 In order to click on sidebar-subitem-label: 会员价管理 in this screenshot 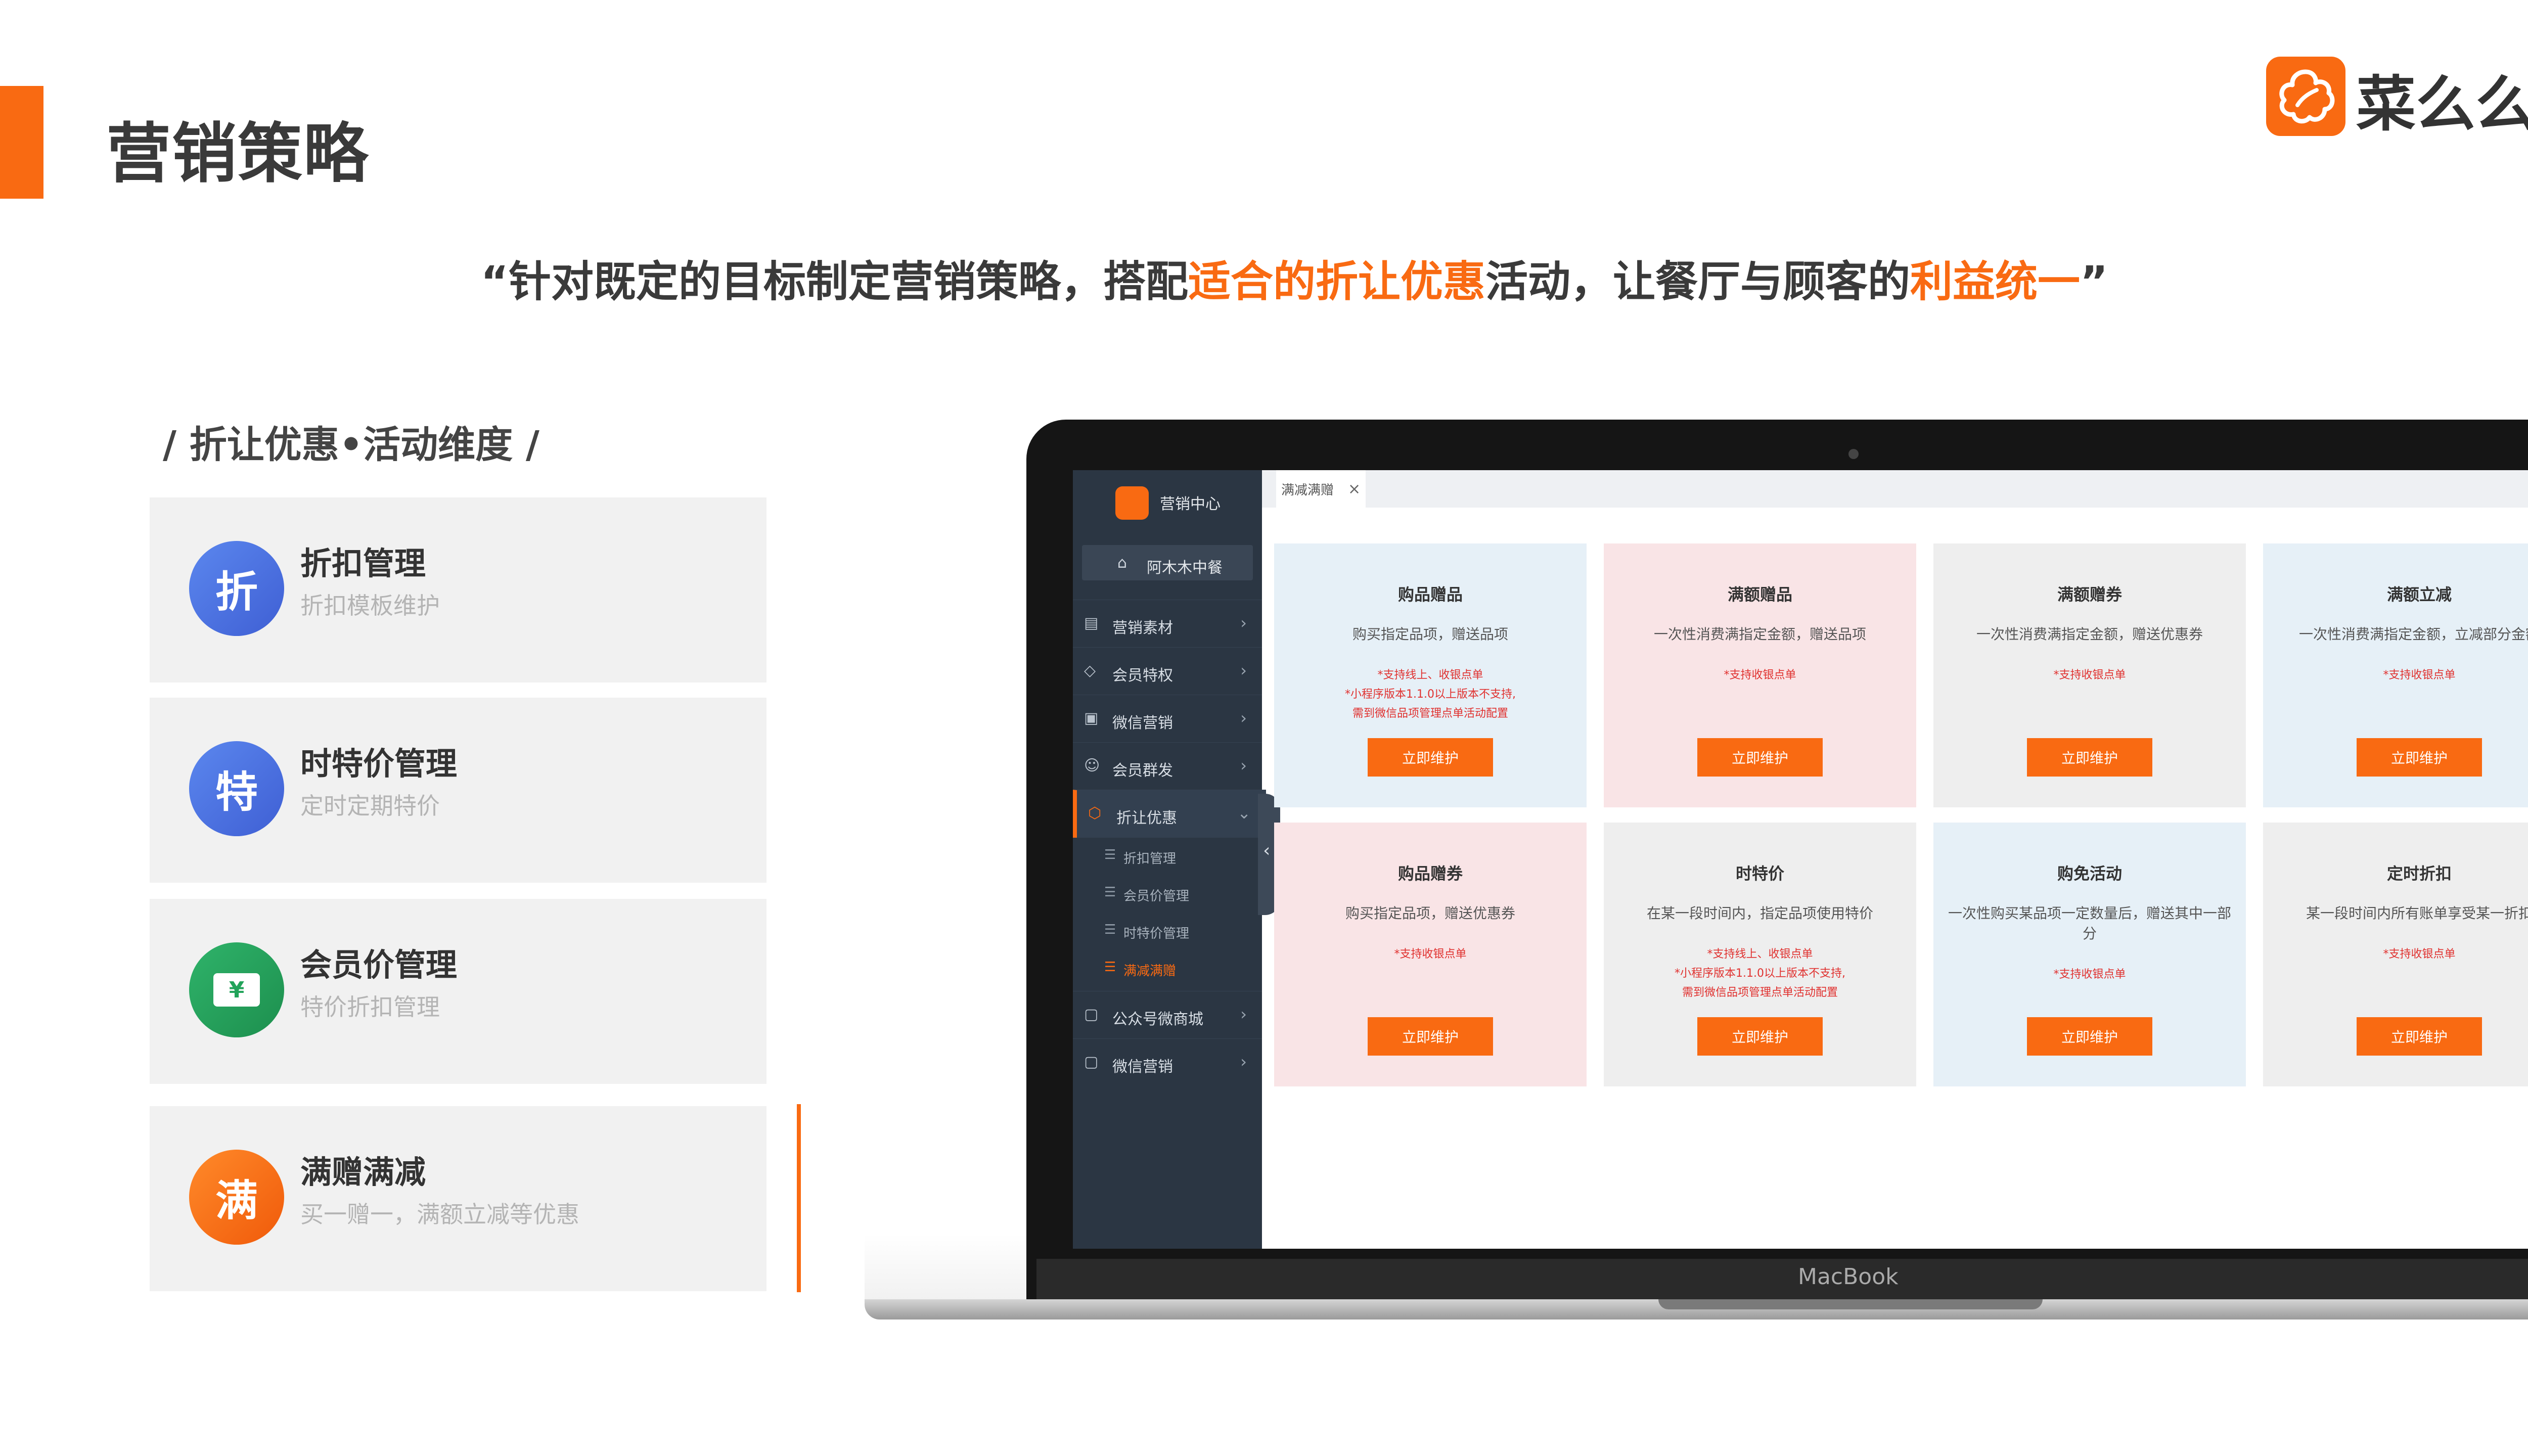, I will do `click(1156, 896)`.